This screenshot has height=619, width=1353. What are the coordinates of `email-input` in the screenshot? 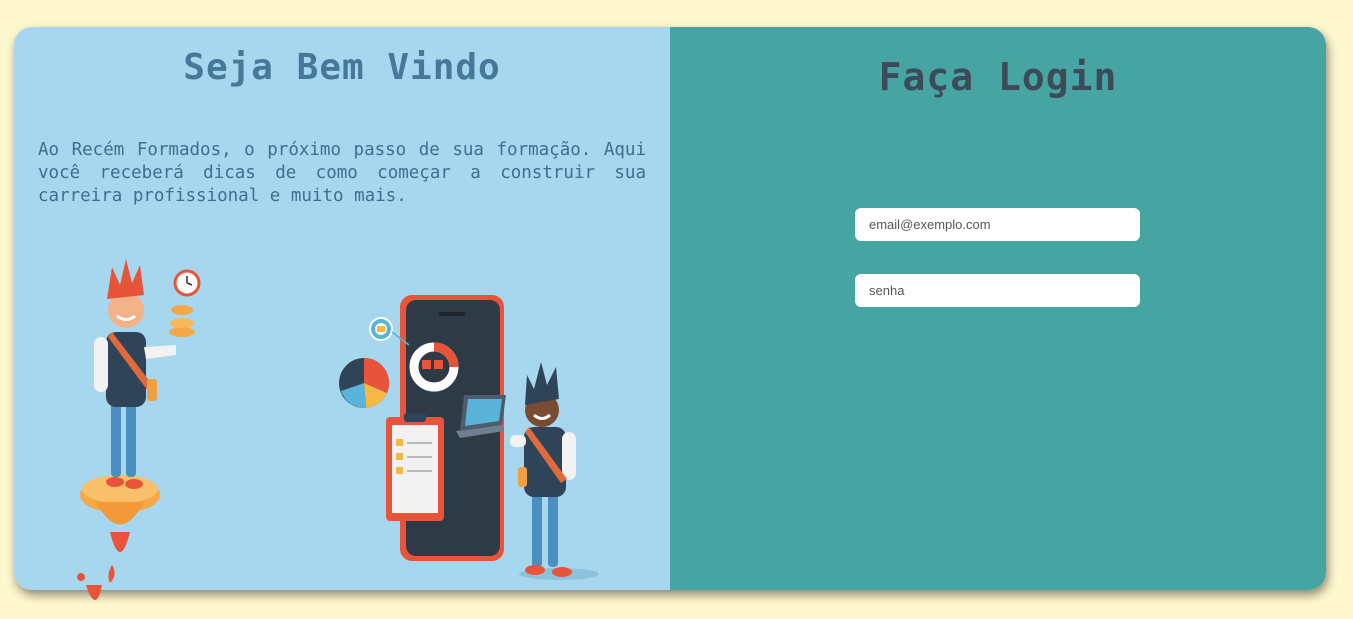 It's located at (997, 224).